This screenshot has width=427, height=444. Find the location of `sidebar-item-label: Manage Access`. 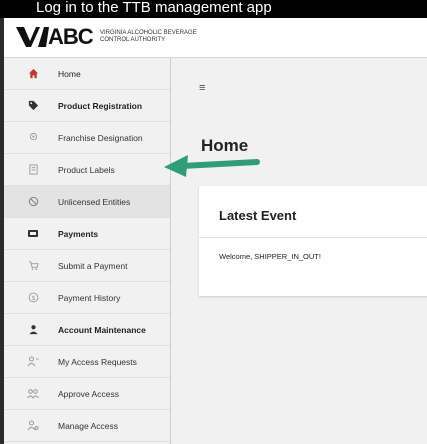

sidebar-item-label: Manage Access is located at coordinates (88, 425).